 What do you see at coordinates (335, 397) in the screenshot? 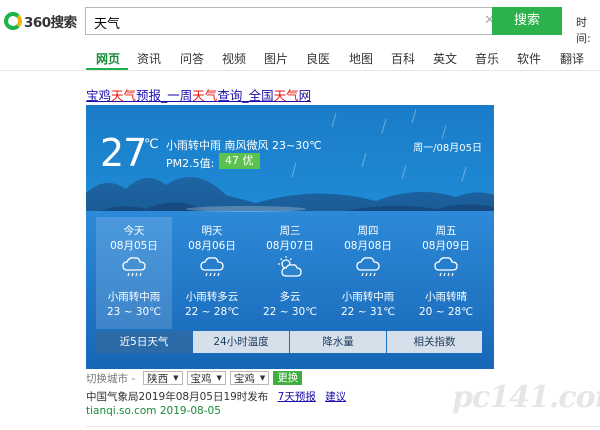
I see `feedback-link: 建议` at bounding box center [335, 397].